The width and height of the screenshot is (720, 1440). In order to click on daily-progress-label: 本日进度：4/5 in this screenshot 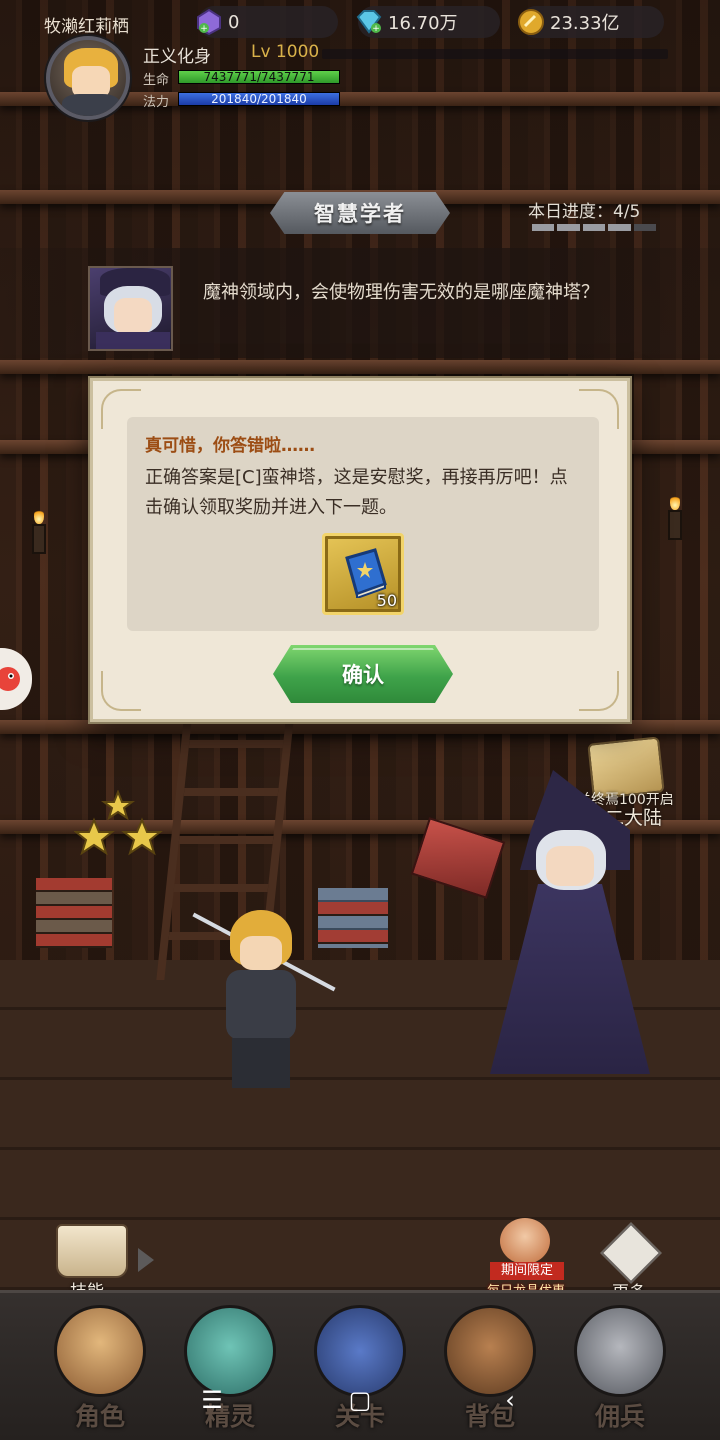, I will do `click(584, 212)`.